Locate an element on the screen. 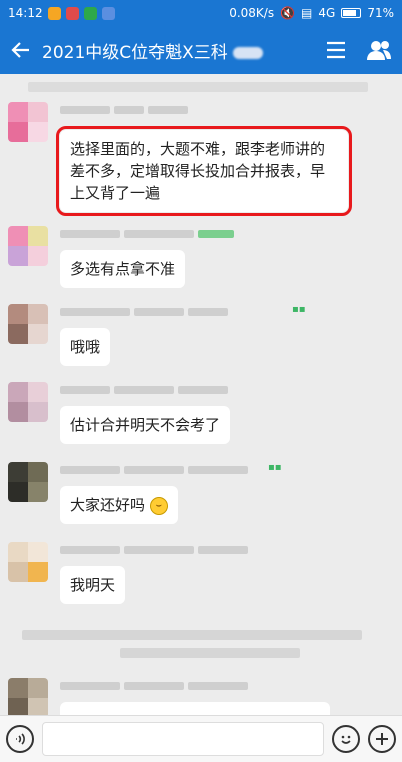  group-members-icon is located at coordinates (379, 50).